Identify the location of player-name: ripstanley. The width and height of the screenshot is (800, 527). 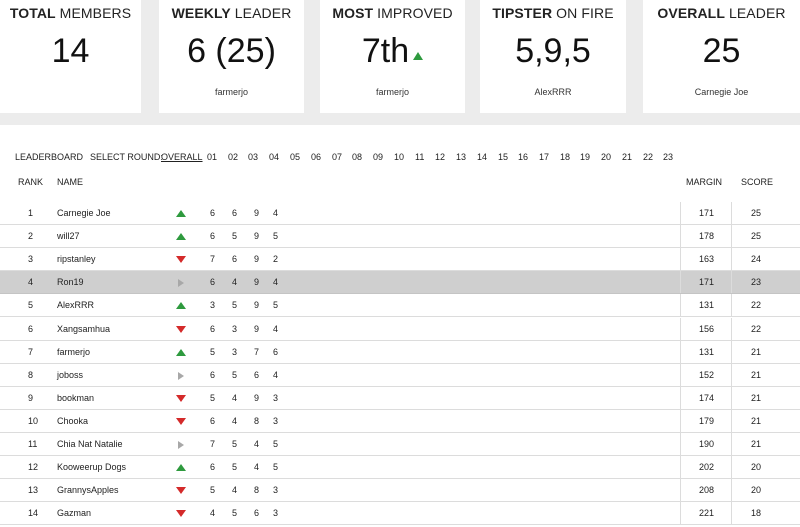
(76, 259).